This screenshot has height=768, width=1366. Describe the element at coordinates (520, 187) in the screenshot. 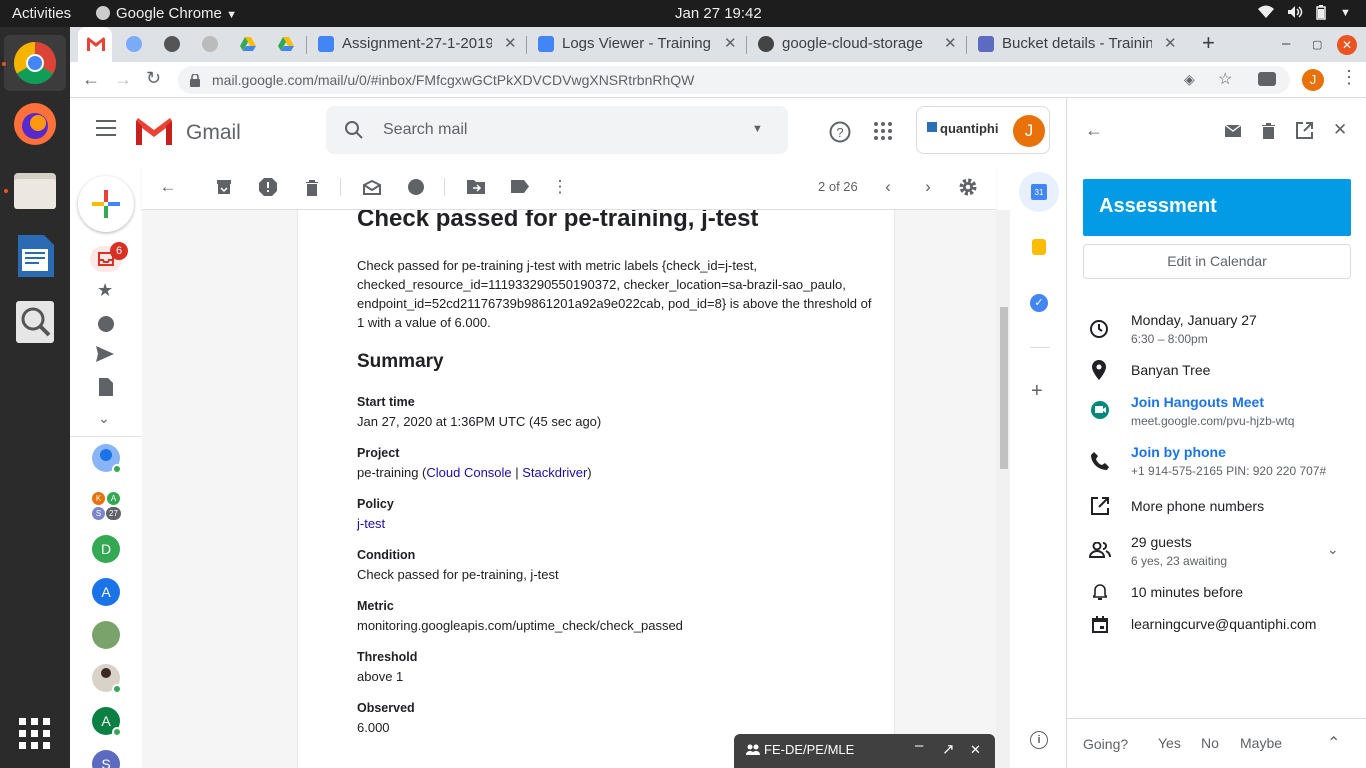

I see `label-tag-icon` at that location.